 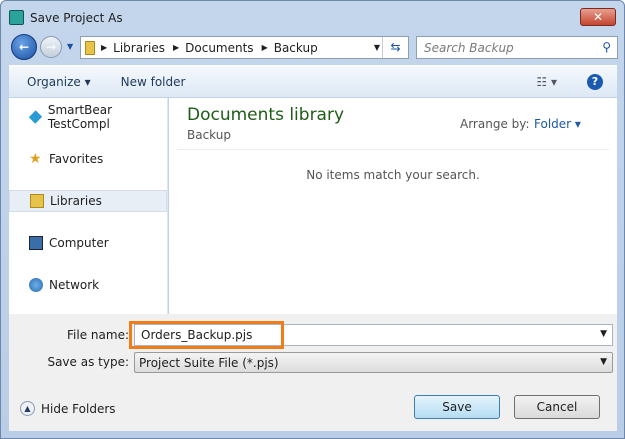 What do you see at coordinates (457, 407) in the screenshot?
I see `save-button: Save` at bounding box center [457, 407].